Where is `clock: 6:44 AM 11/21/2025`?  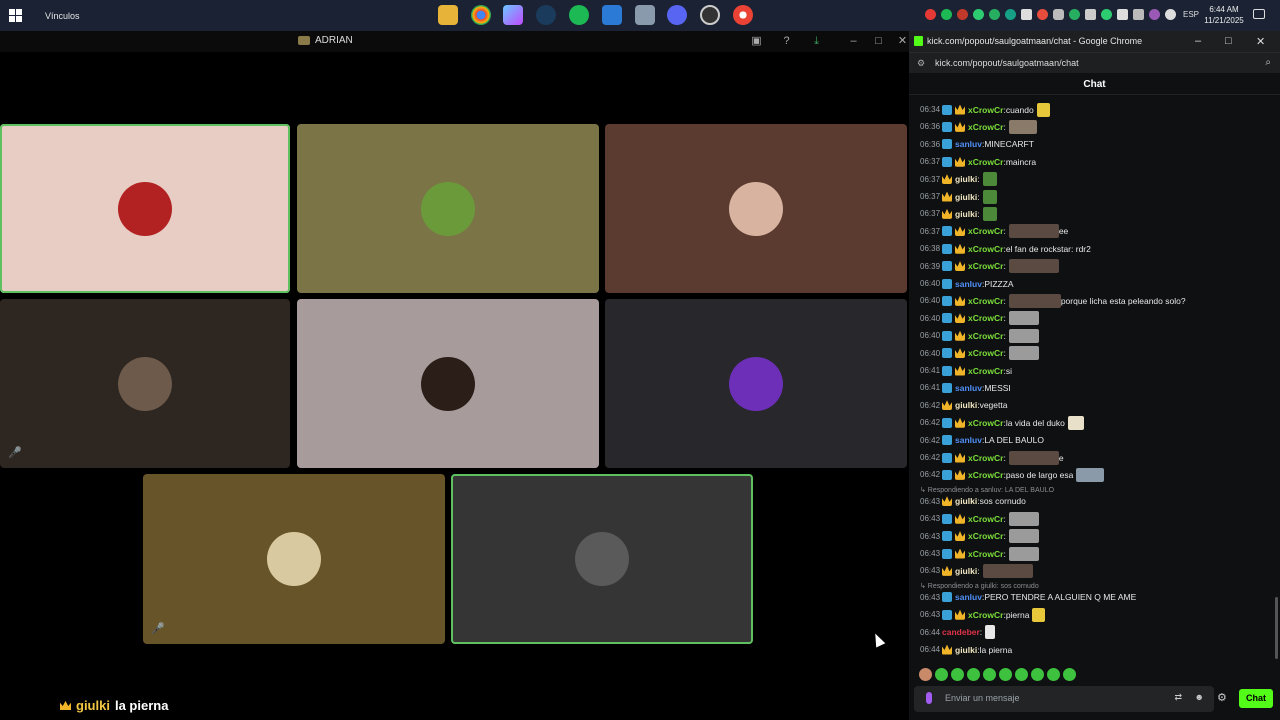 clock: 6:44 AM 11/21/2025 is located at coordinates (1224, 15).